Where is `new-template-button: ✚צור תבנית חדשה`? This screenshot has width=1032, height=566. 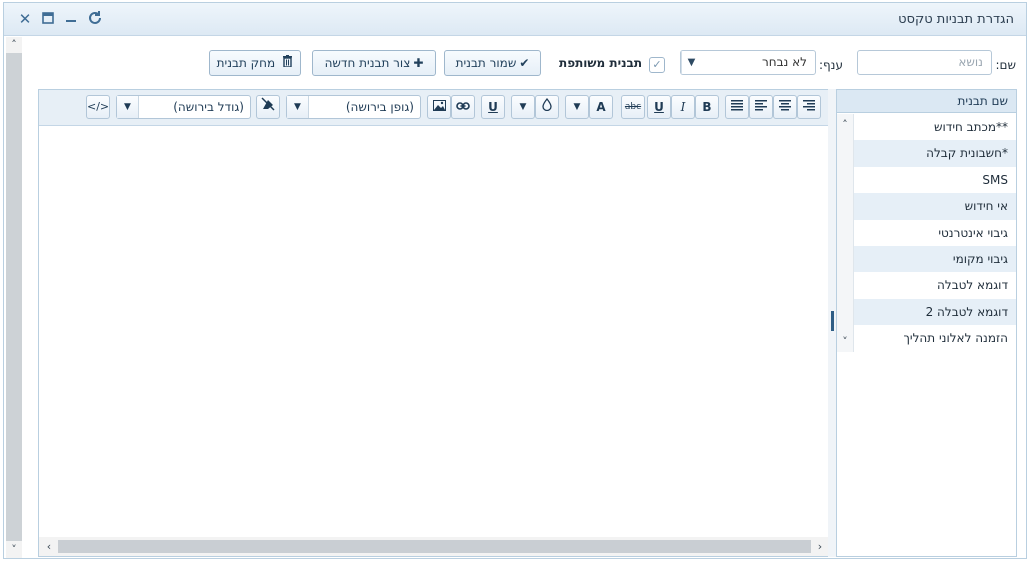 new-template-button: ✚צור תבנית חדשה is located at coordinates (374, 63).